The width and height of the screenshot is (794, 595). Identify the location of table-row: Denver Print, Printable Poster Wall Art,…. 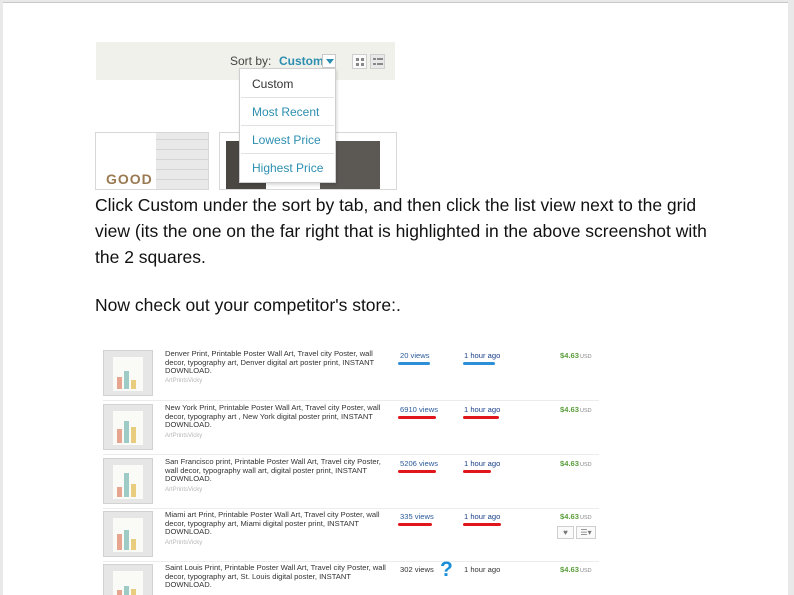
(351, 375).